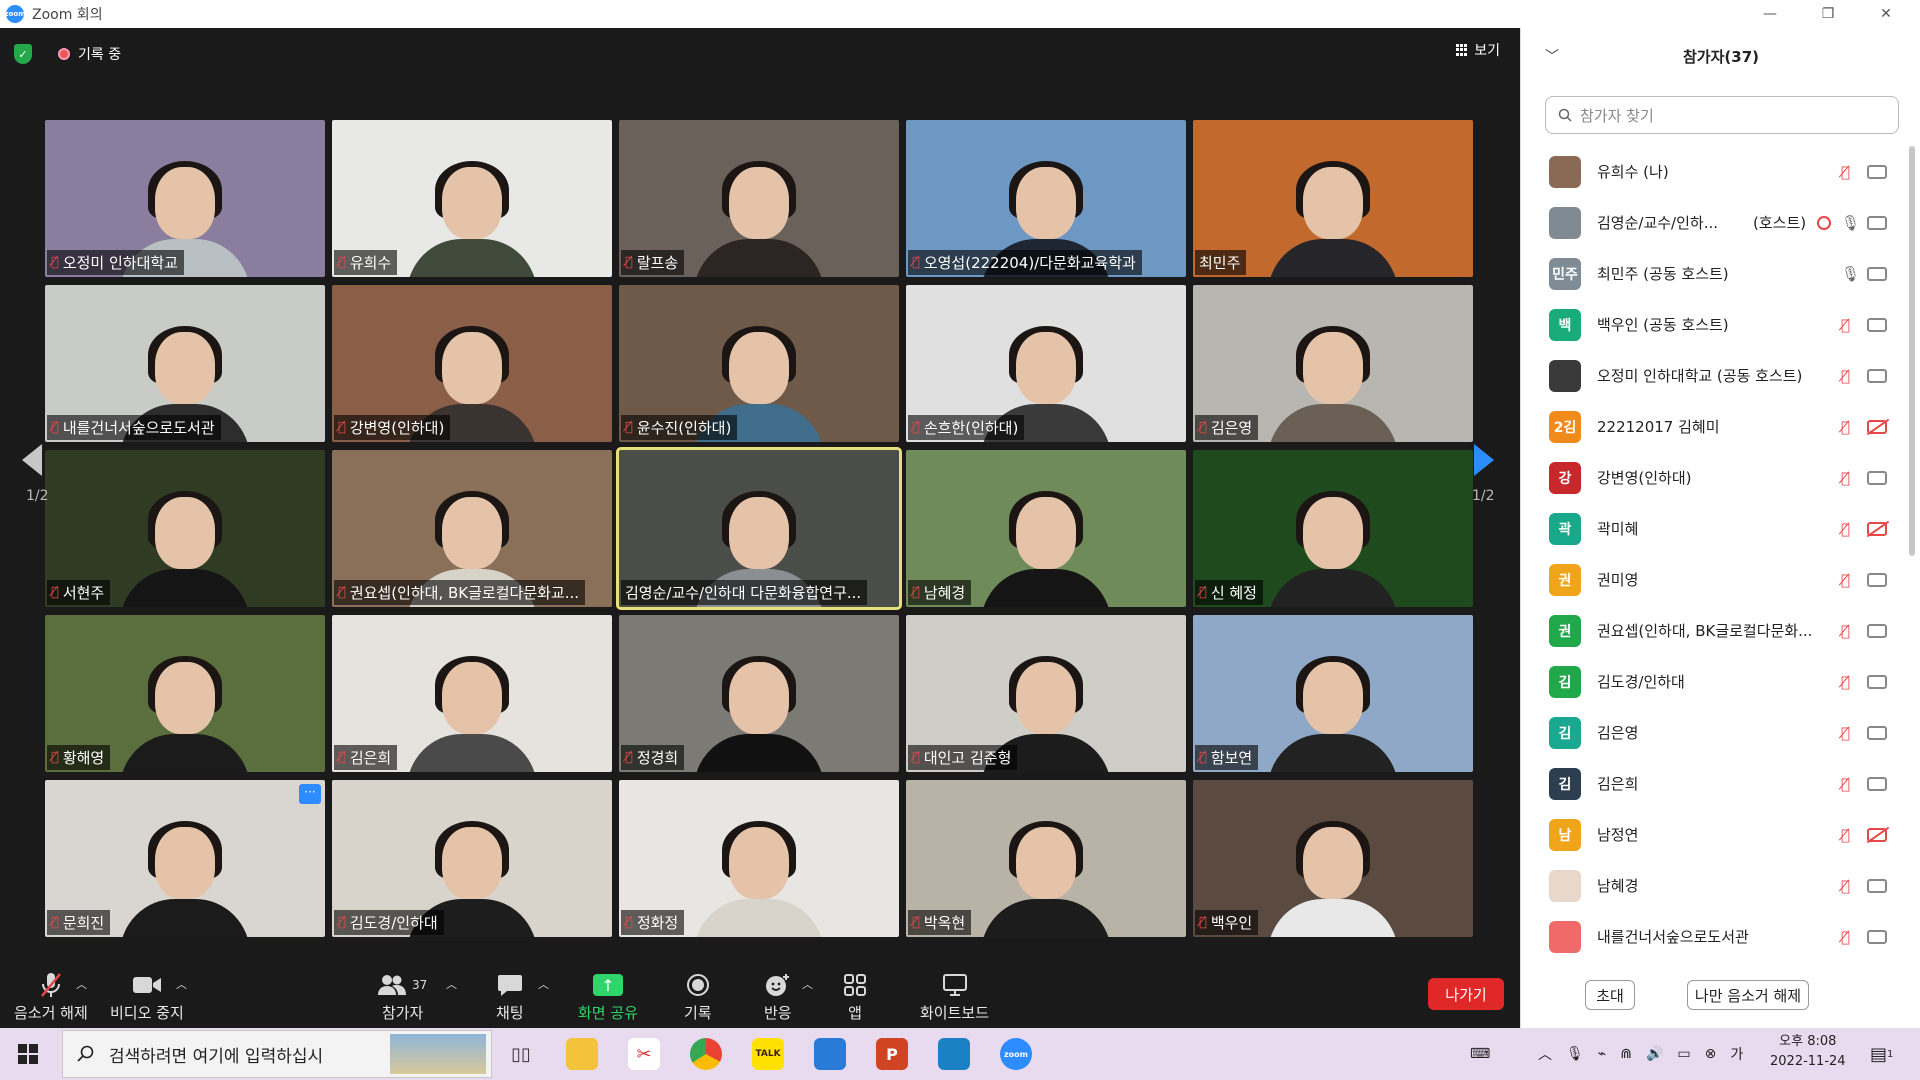  I want to click on participant-row: 권 권요셉(인하대, BK글로컬다문화... 🎙̸, so click(1716, 630).